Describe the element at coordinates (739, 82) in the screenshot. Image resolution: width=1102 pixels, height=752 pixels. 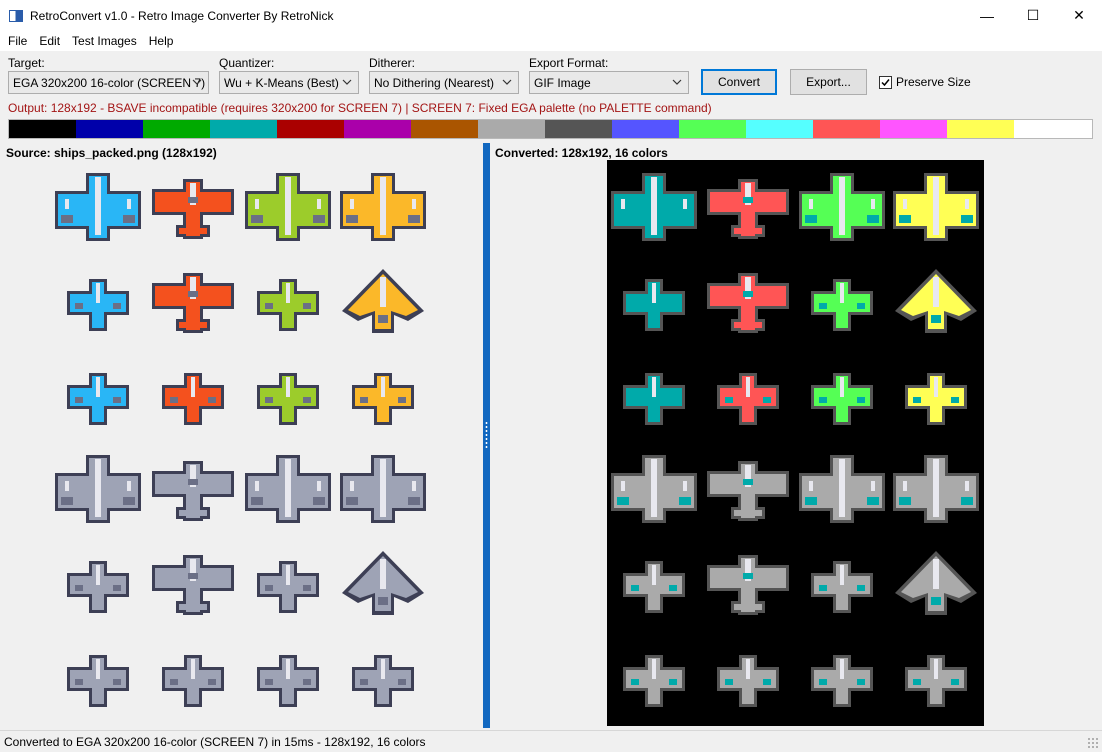
I see `convert-button: Convert` at that location.